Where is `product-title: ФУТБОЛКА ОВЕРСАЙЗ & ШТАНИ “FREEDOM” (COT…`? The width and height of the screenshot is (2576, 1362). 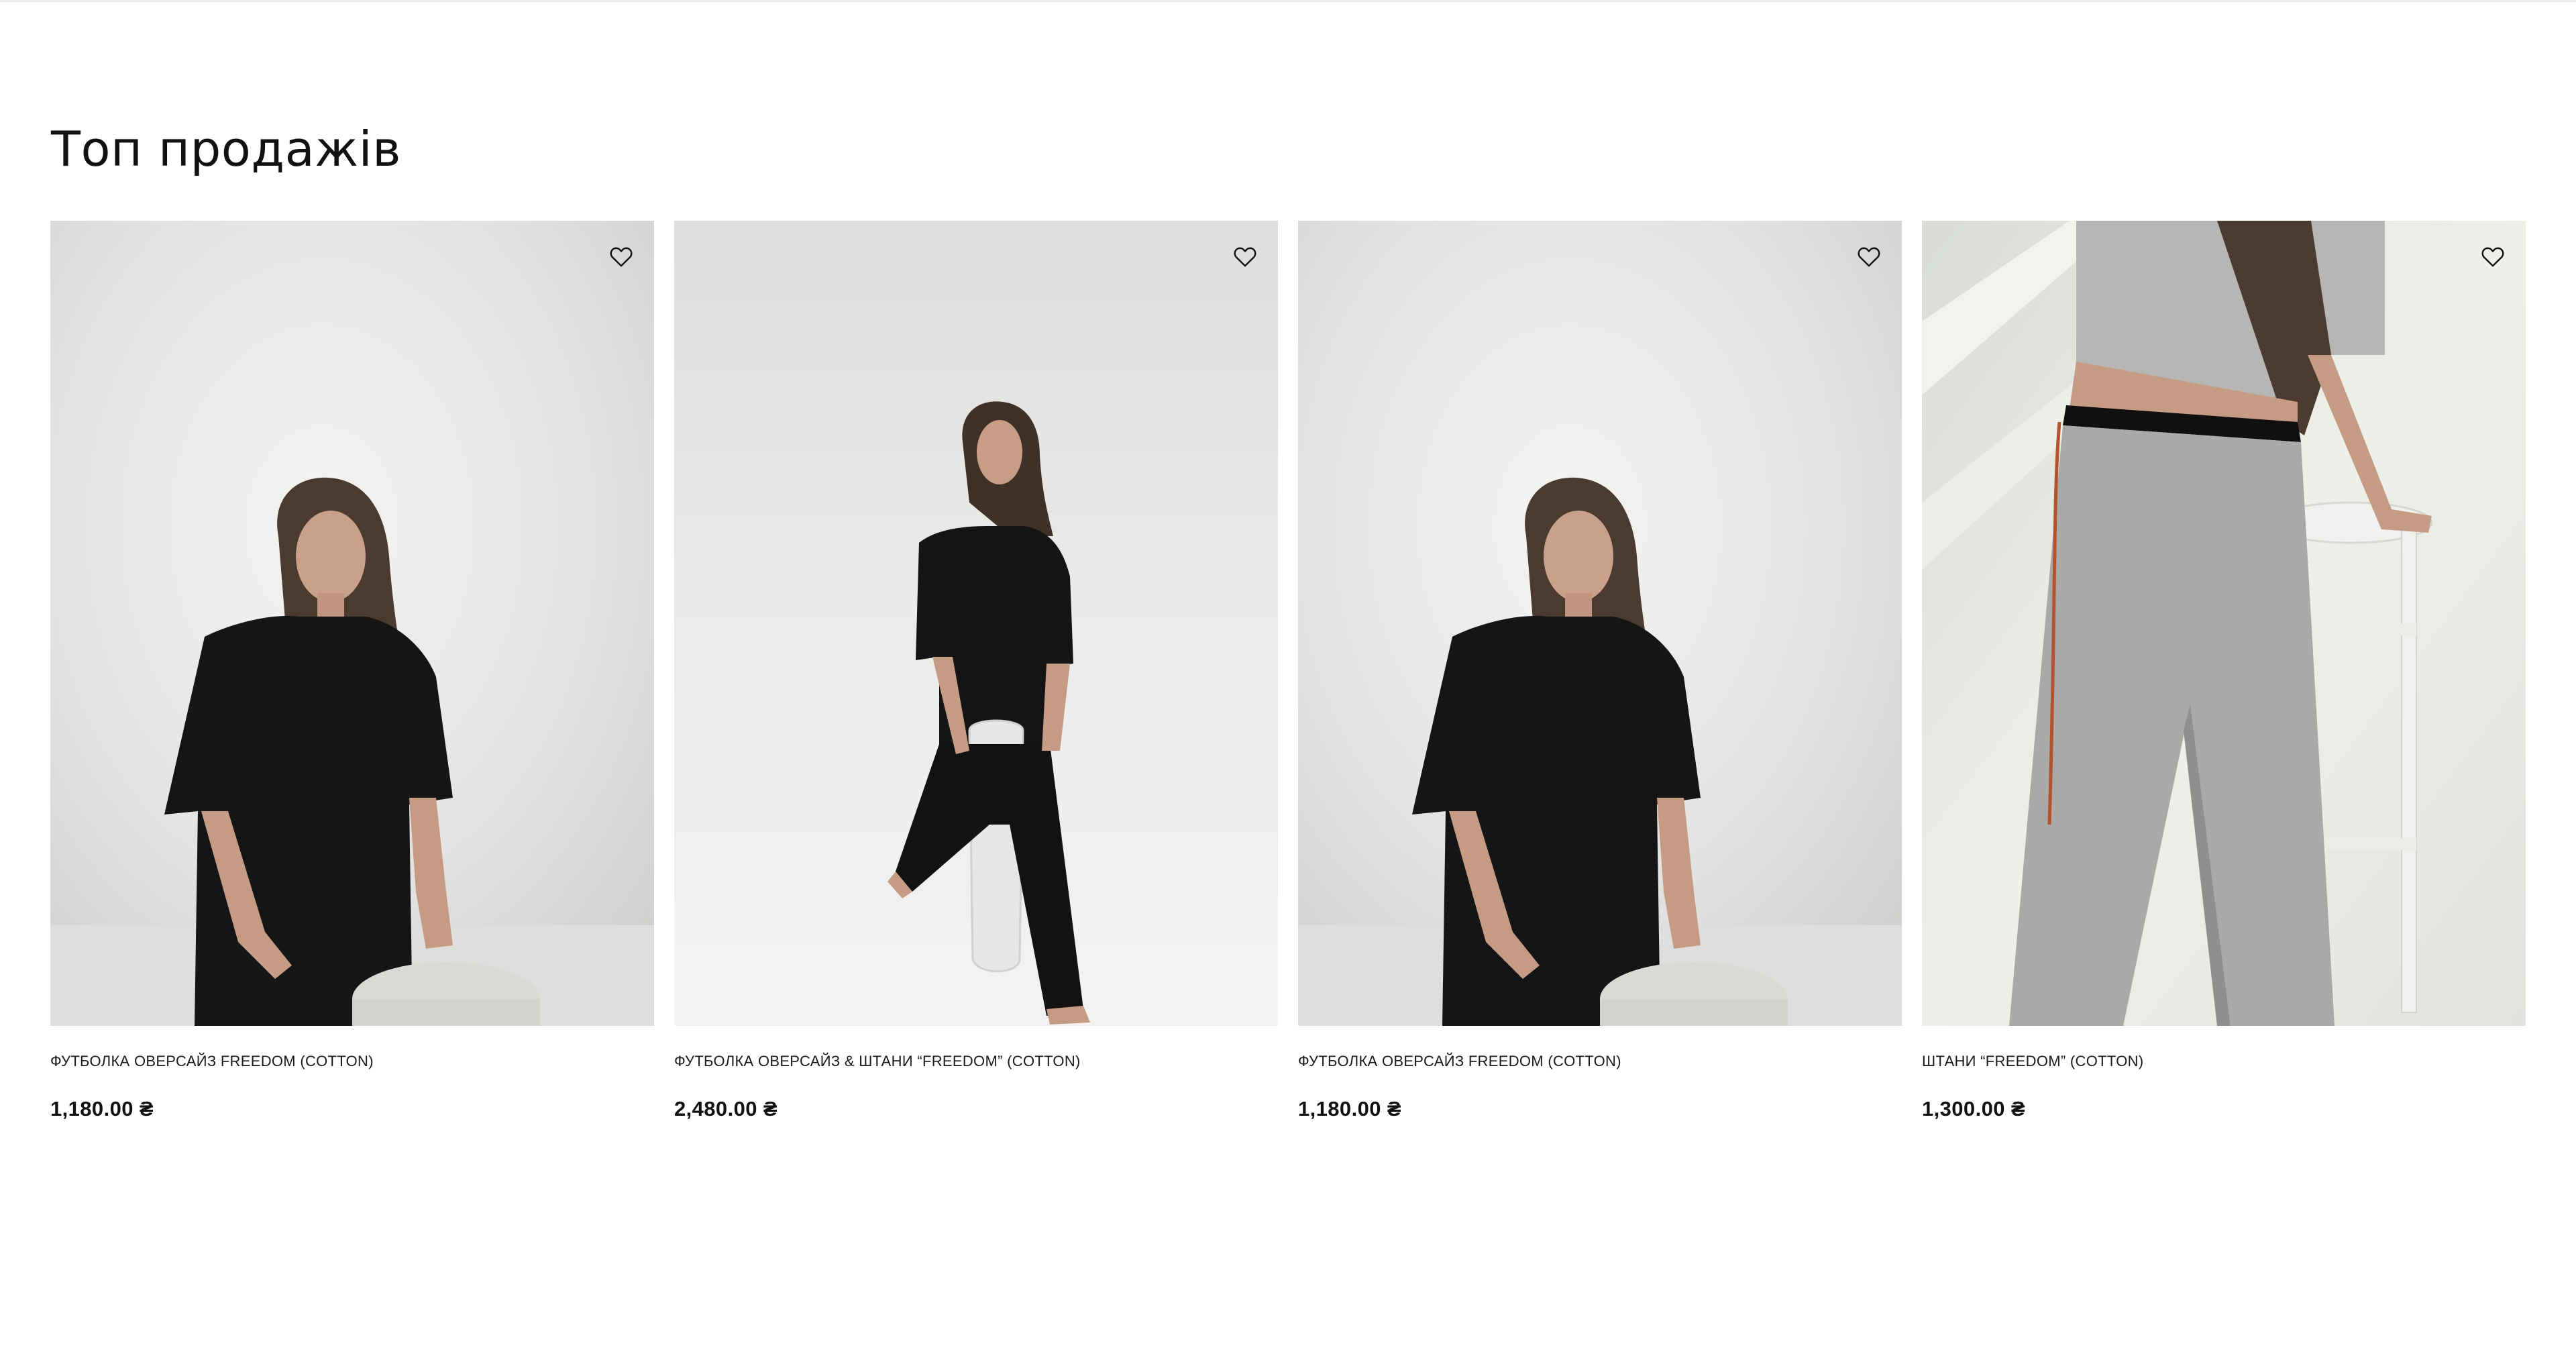
product-title: ФУТБОЛКА ОВЕРСАЙЗ & ШТАНИ “FREEDOM” (COT… is located at coordinates (976, 1061).